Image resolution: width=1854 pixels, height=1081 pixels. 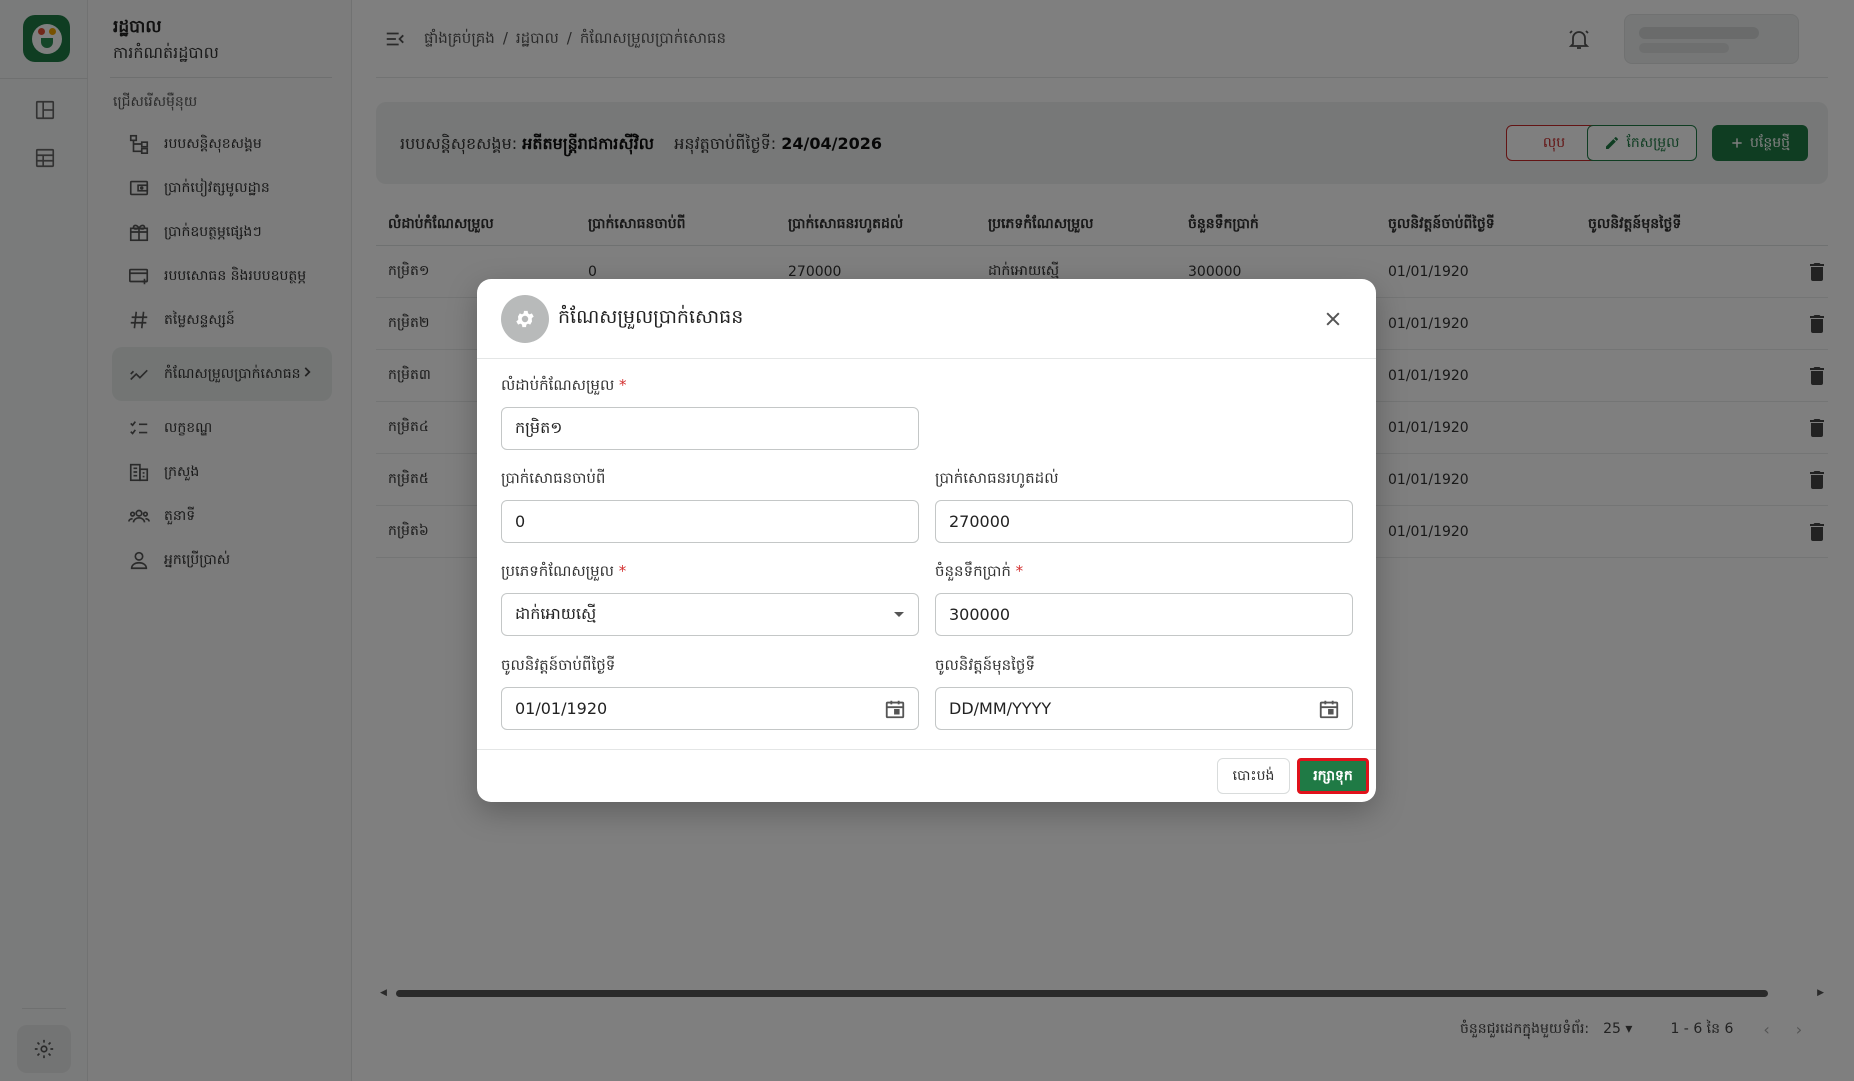 I want to click on level-input-value: កម្រិត១, so click(x=539, y=427).